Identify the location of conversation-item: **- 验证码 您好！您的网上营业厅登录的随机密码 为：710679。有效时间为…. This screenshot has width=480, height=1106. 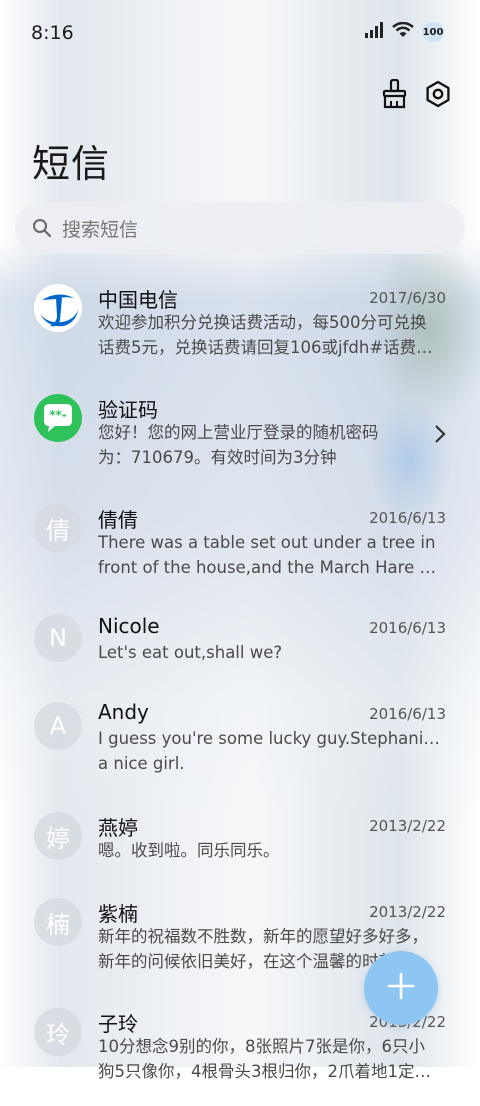
(240, 437).